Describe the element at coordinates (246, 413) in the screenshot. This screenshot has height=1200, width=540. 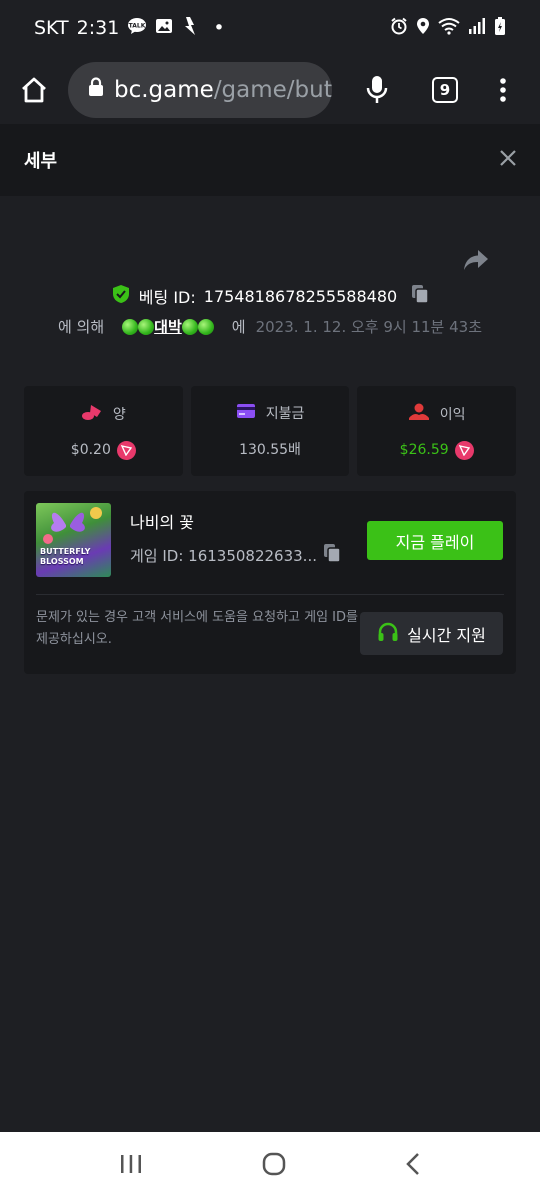
I see `card-icon` at that location.